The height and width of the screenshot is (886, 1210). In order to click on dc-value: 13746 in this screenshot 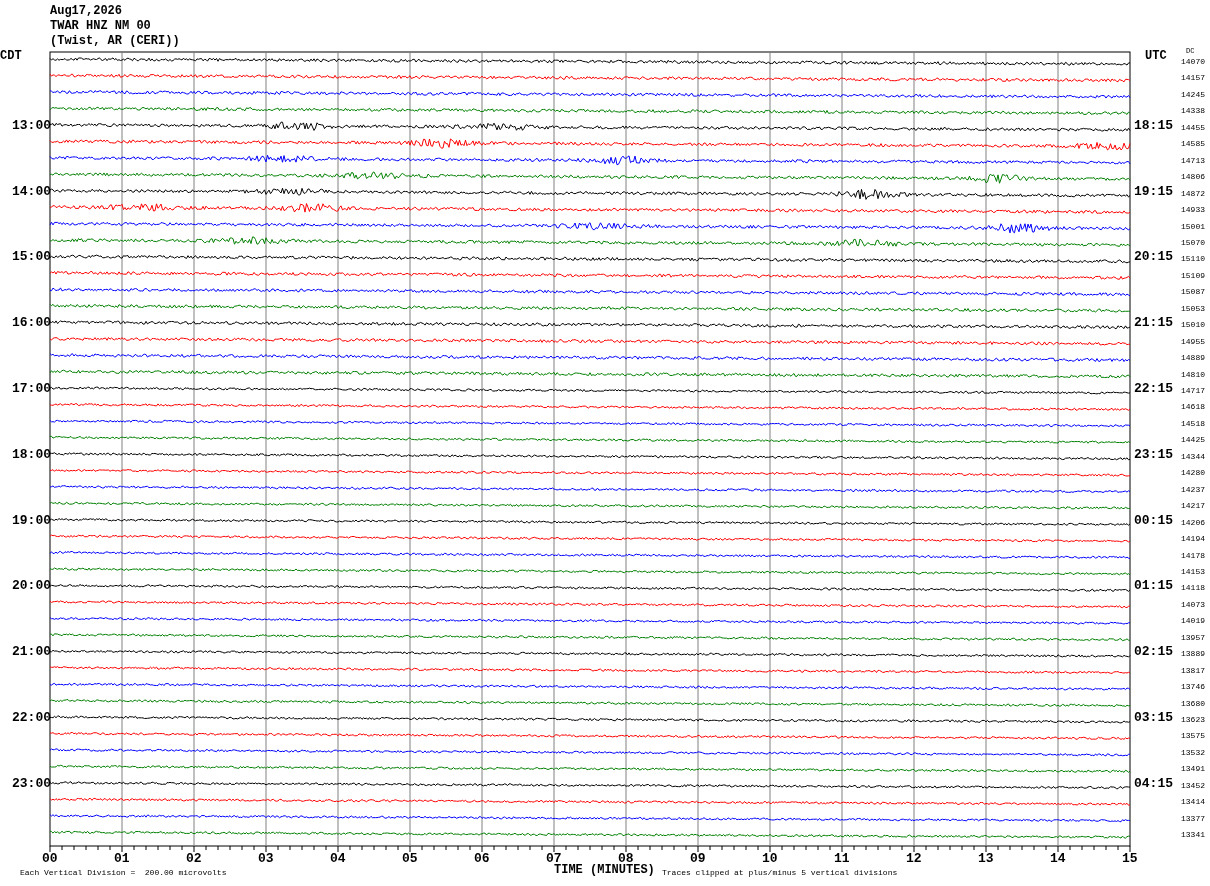, I will do `click(1193, 687)`.